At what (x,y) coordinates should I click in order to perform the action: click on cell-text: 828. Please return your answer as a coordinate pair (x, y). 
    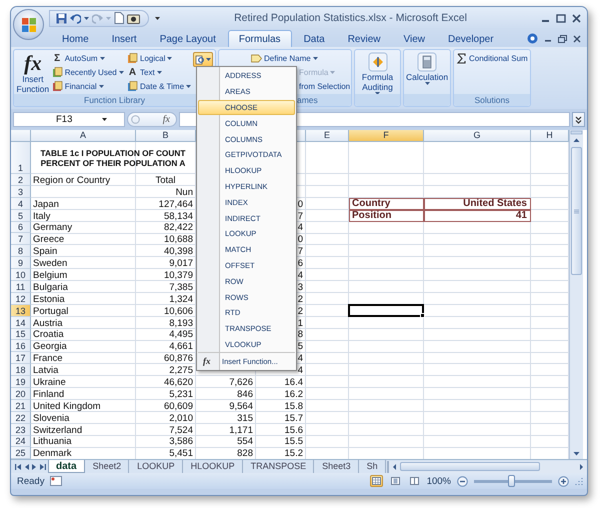
    Looking at the image, I should click on (245, 454).